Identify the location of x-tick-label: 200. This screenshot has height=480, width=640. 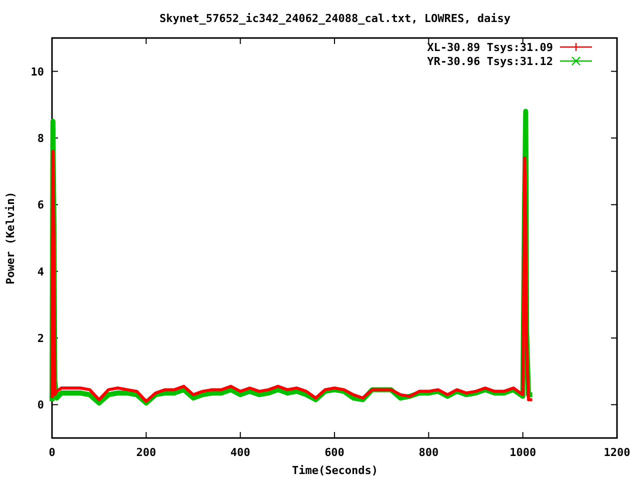
(146, 452).